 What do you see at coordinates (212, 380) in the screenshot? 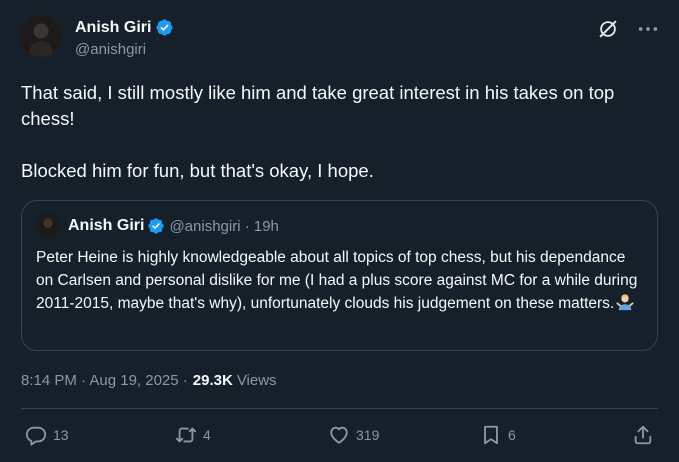
I see `views-count: 29.3K` at bounding box center [212, 380].